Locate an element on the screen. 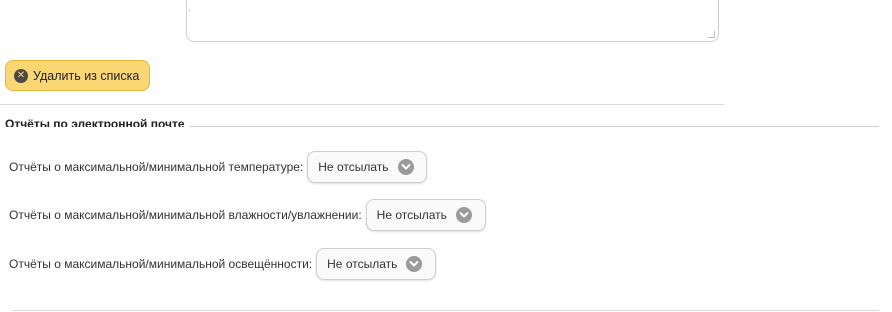 This screenshot has width=892, height=312. remove-from-list-button: ✕ Удалить из списка is located at coordinates (78, 75).